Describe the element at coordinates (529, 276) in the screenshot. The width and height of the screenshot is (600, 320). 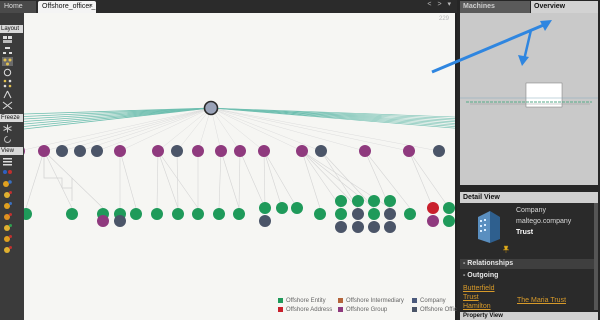
I see `outgoing-header: - Outgoing` at that location.